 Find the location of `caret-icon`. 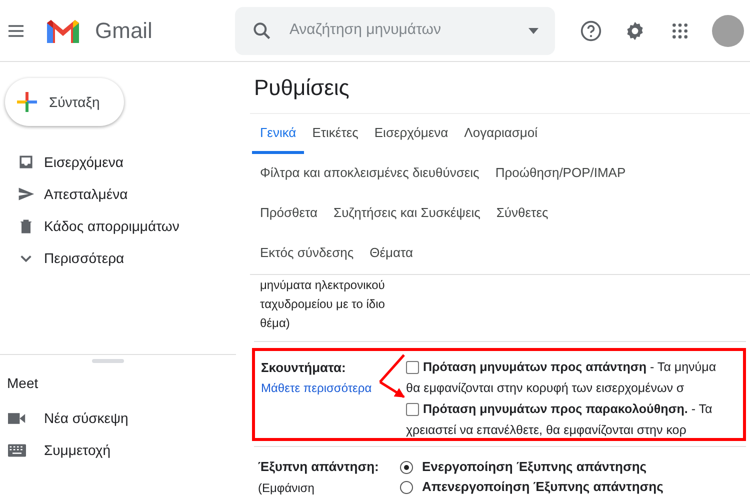

caret-icon is located at coordinates (534, 31).